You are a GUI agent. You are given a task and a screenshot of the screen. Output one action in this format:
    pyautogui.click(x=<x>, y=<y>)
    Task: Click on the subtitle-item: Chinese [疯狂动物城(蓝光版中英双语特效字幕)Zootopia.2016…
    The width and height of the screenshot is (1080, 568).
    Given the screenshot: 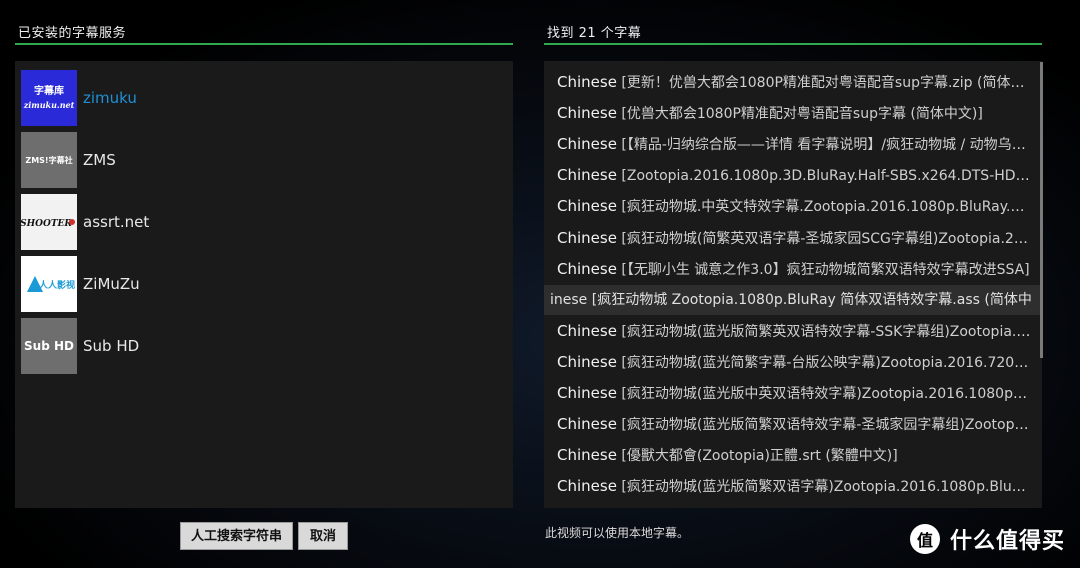 What is the action you would take?
    pyautogui.click(x=794, y=393)
    